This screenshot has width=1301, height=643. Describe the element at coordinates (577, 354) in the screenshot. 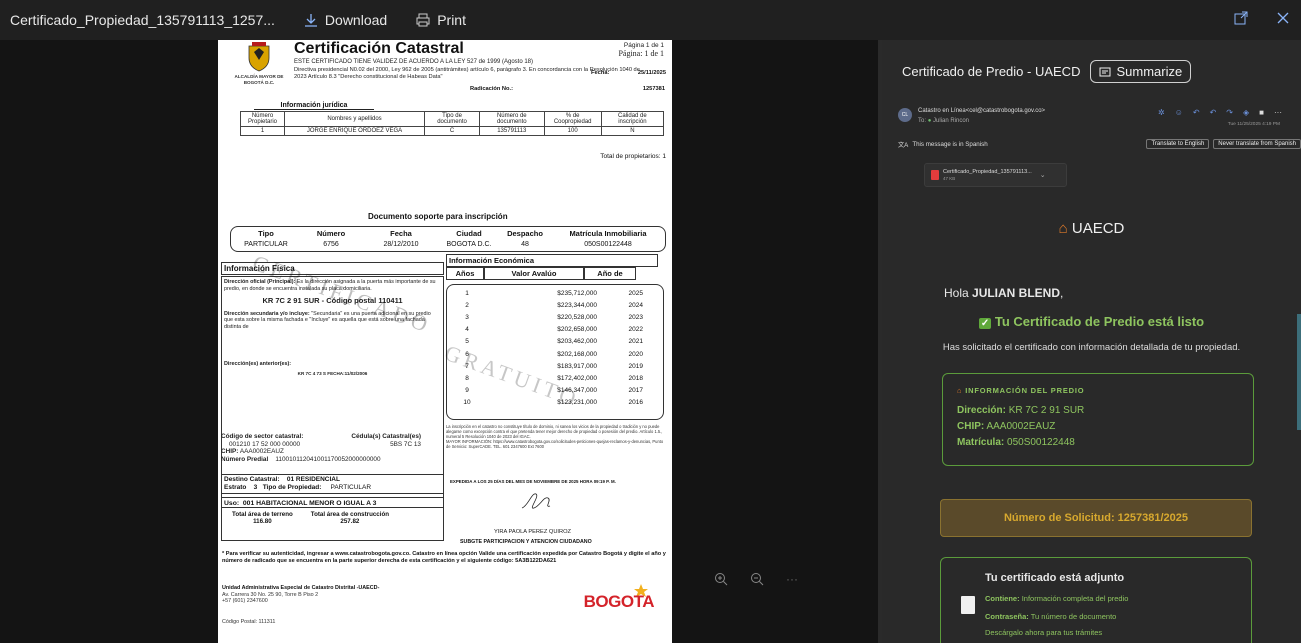

I see `avaluo-cell: $202,168,000` at that location.